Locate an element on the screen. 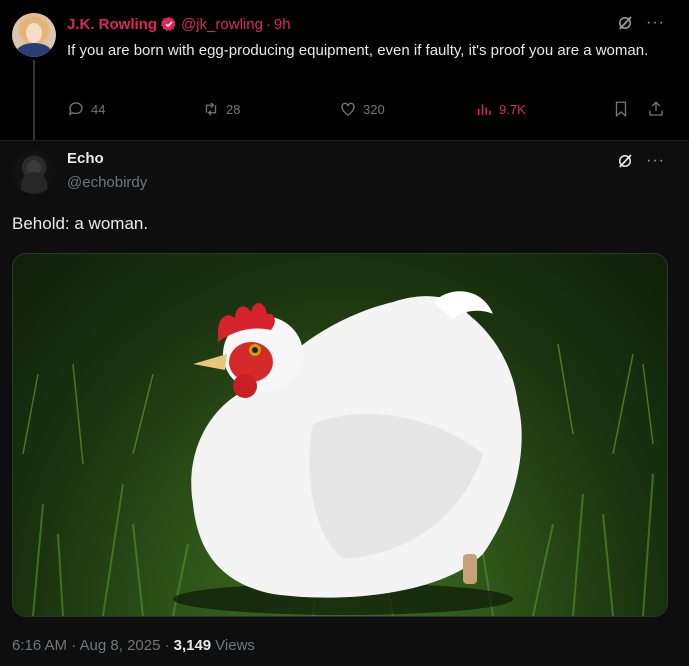 The width and height of the screenshot is (689, 666). retweet-button: 28 is located at coordinates (221, 109).